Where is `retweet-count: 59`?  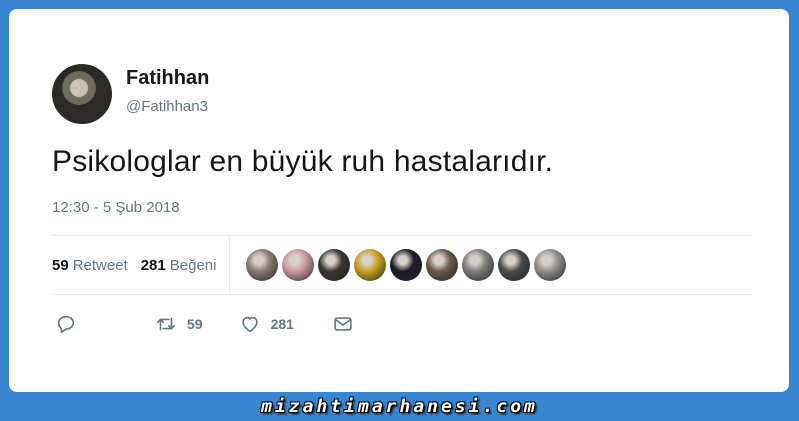
retweet-count: 59 is located at coordinates (60, 265).